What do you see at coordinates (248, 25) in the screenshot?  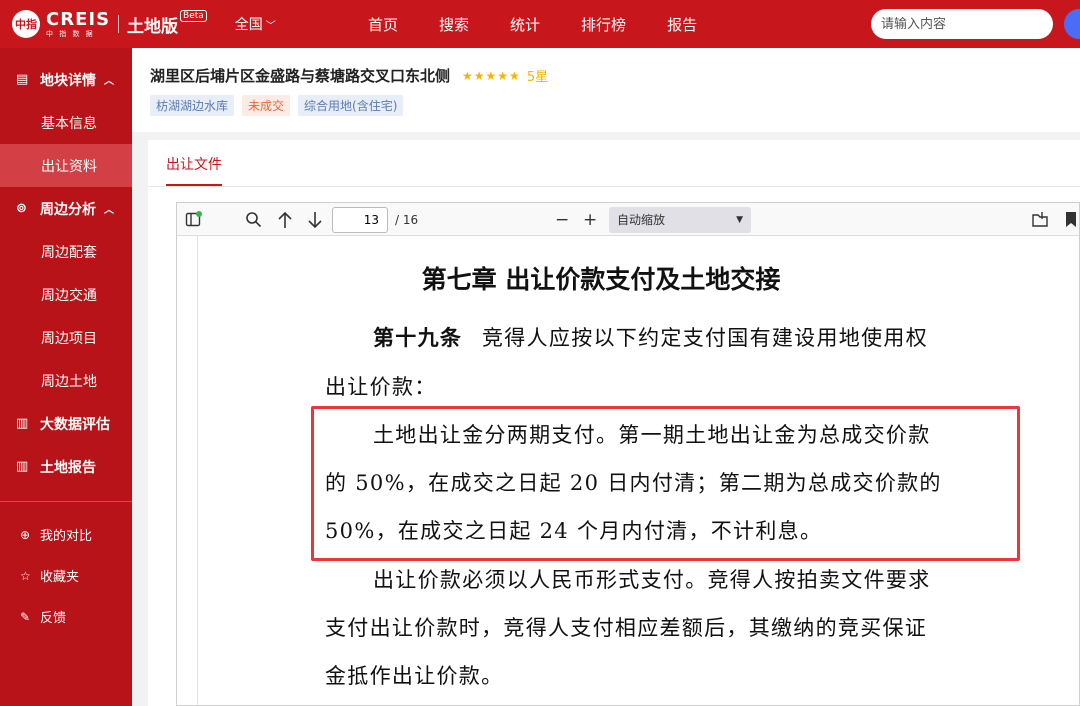 I see `region-label: 全国` at bounding box center [248, 25].